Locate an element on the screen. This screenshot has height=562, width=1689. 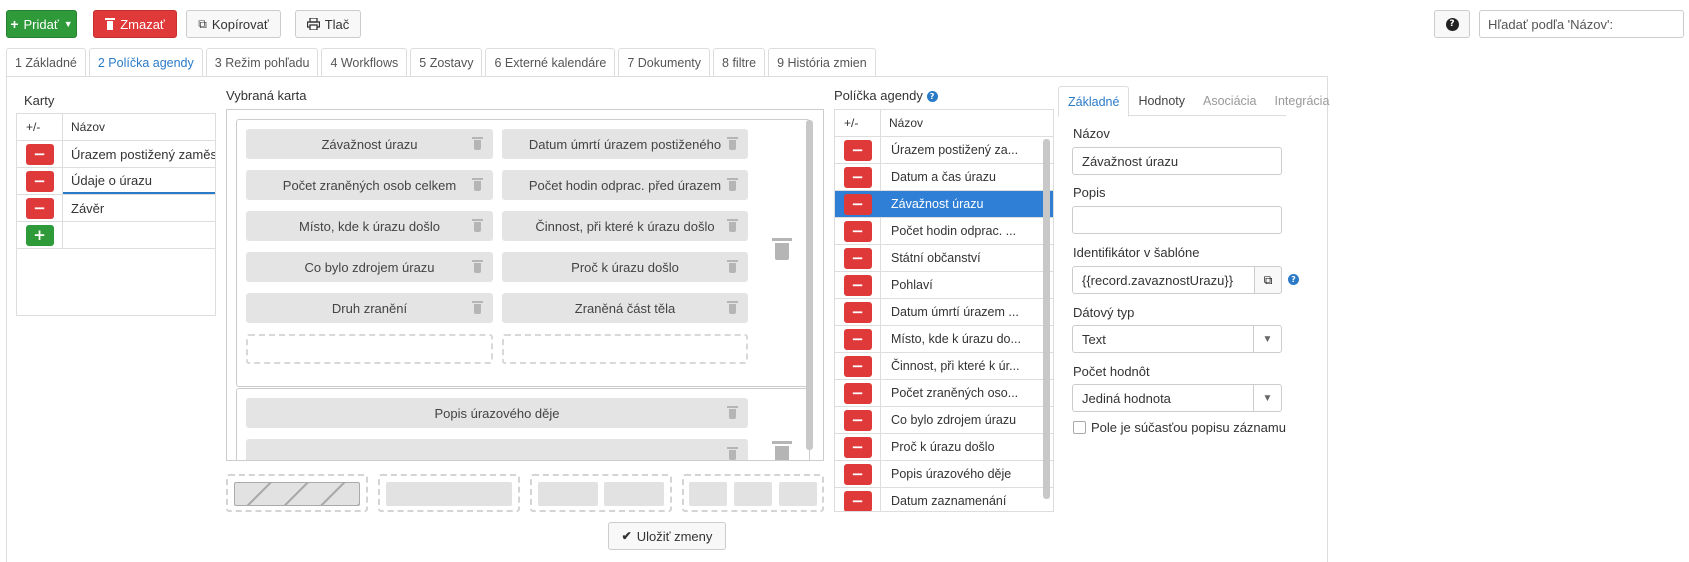
table-row: − Pohlaví is located at coordinates (944, 285).